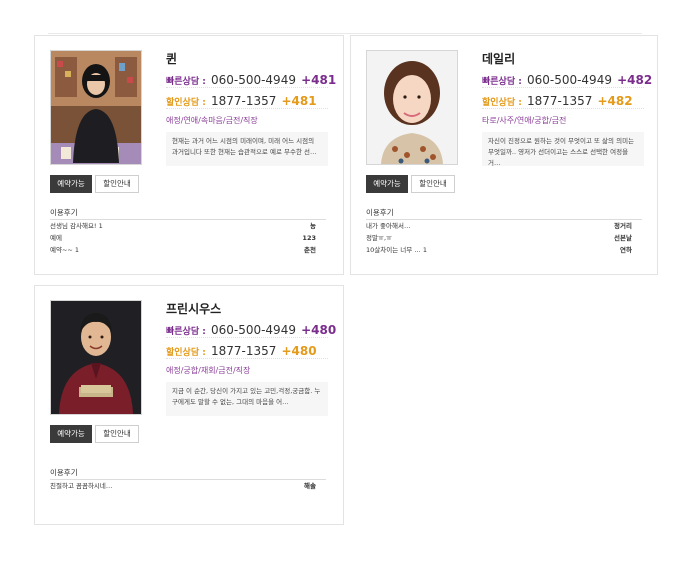  I want to click on discount-consult-line: 할인상담 : 1877-1357 +480, so click(247, 349).